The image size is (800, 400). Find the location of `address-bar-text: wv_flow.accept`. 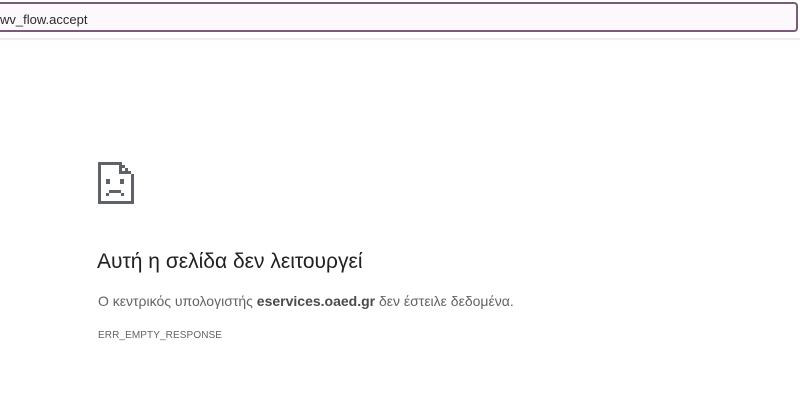

address-bar-text: wv_flow.accept is located at coordinates (43, 19).